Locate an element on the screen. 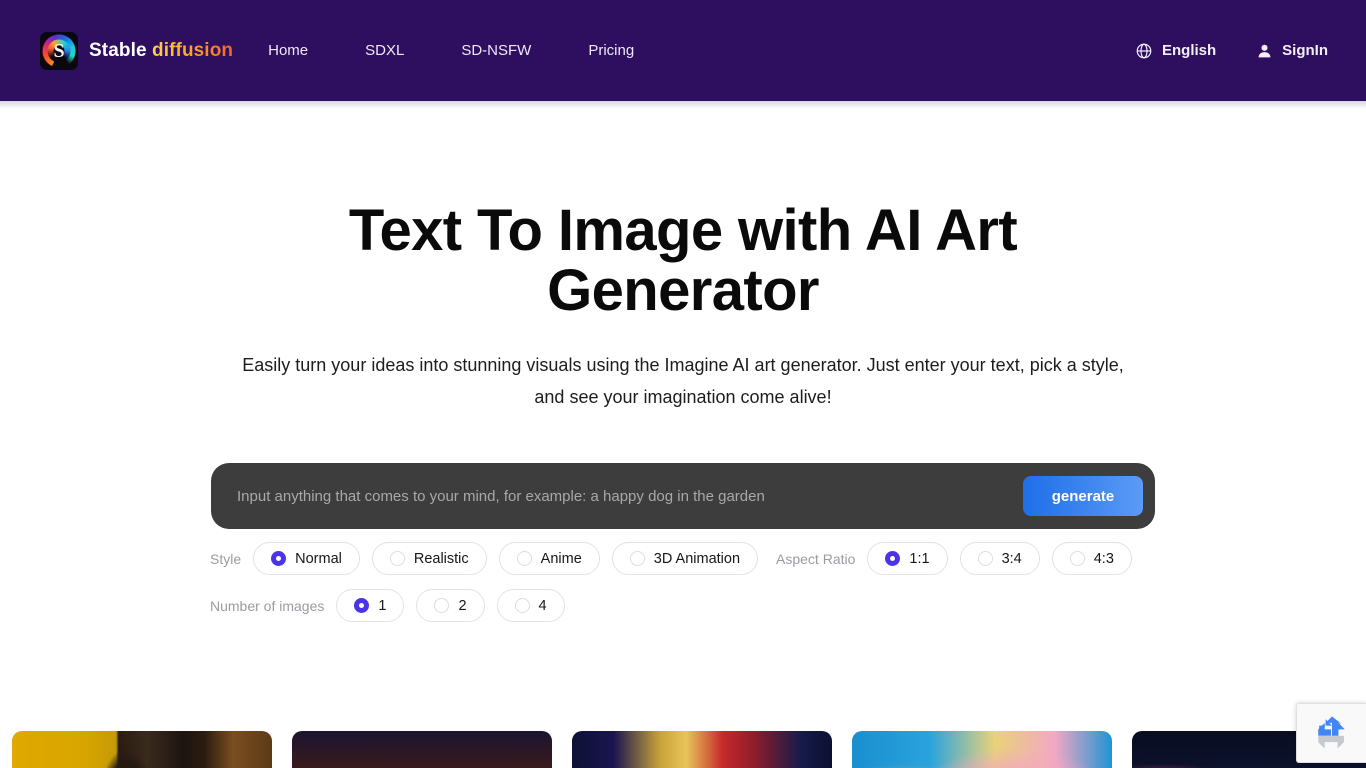  stable-diffusion-swirl-logo-icon: S is located at coordinates (59, 50).